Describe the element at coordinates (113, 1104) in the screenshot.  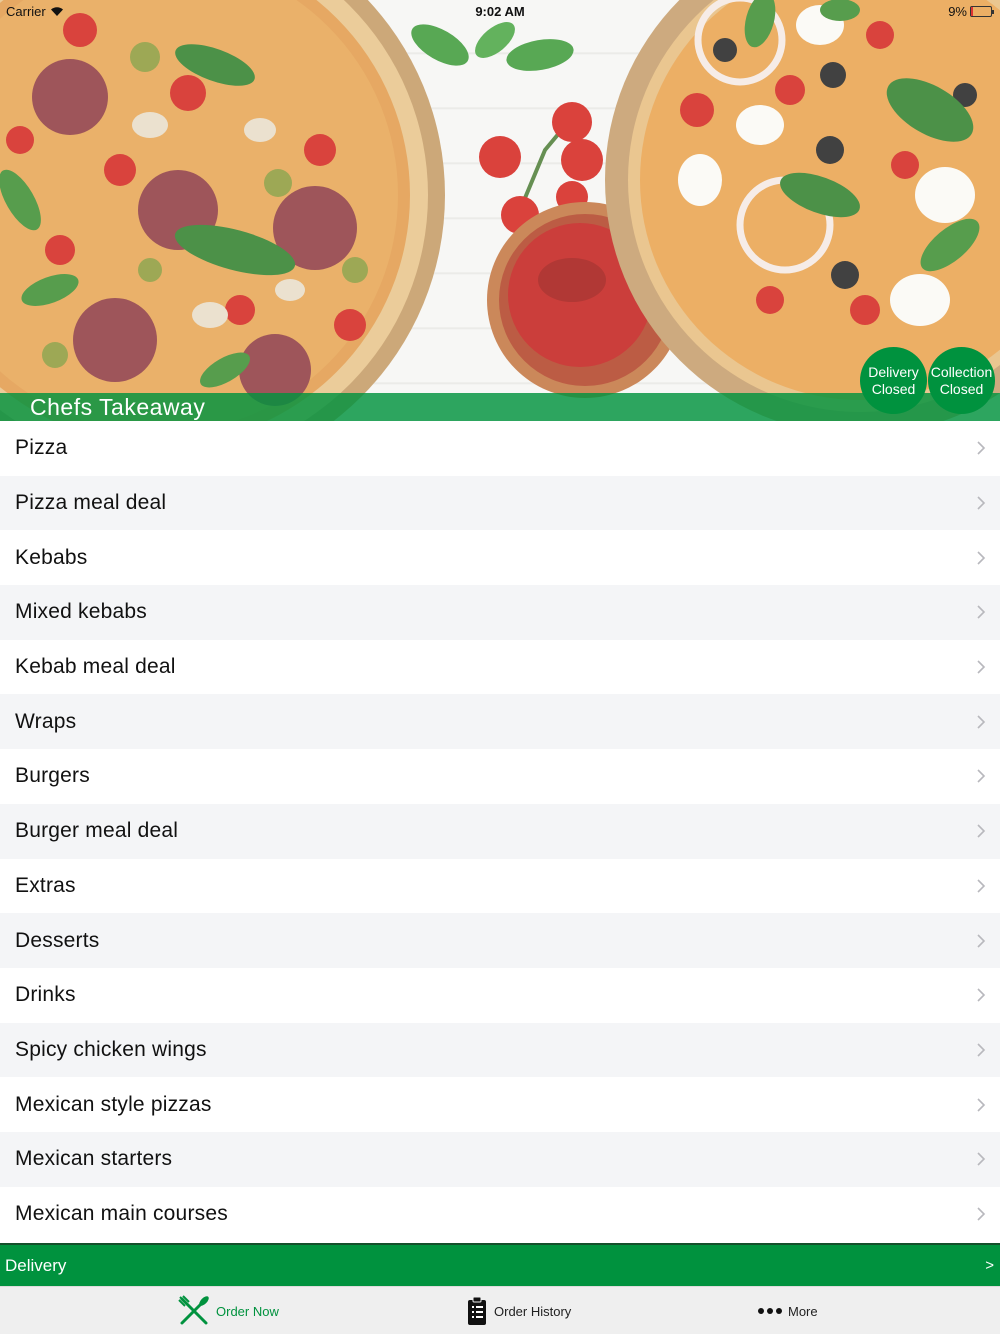
I see `menu-category-label: Mexican style pizzas` at that location.